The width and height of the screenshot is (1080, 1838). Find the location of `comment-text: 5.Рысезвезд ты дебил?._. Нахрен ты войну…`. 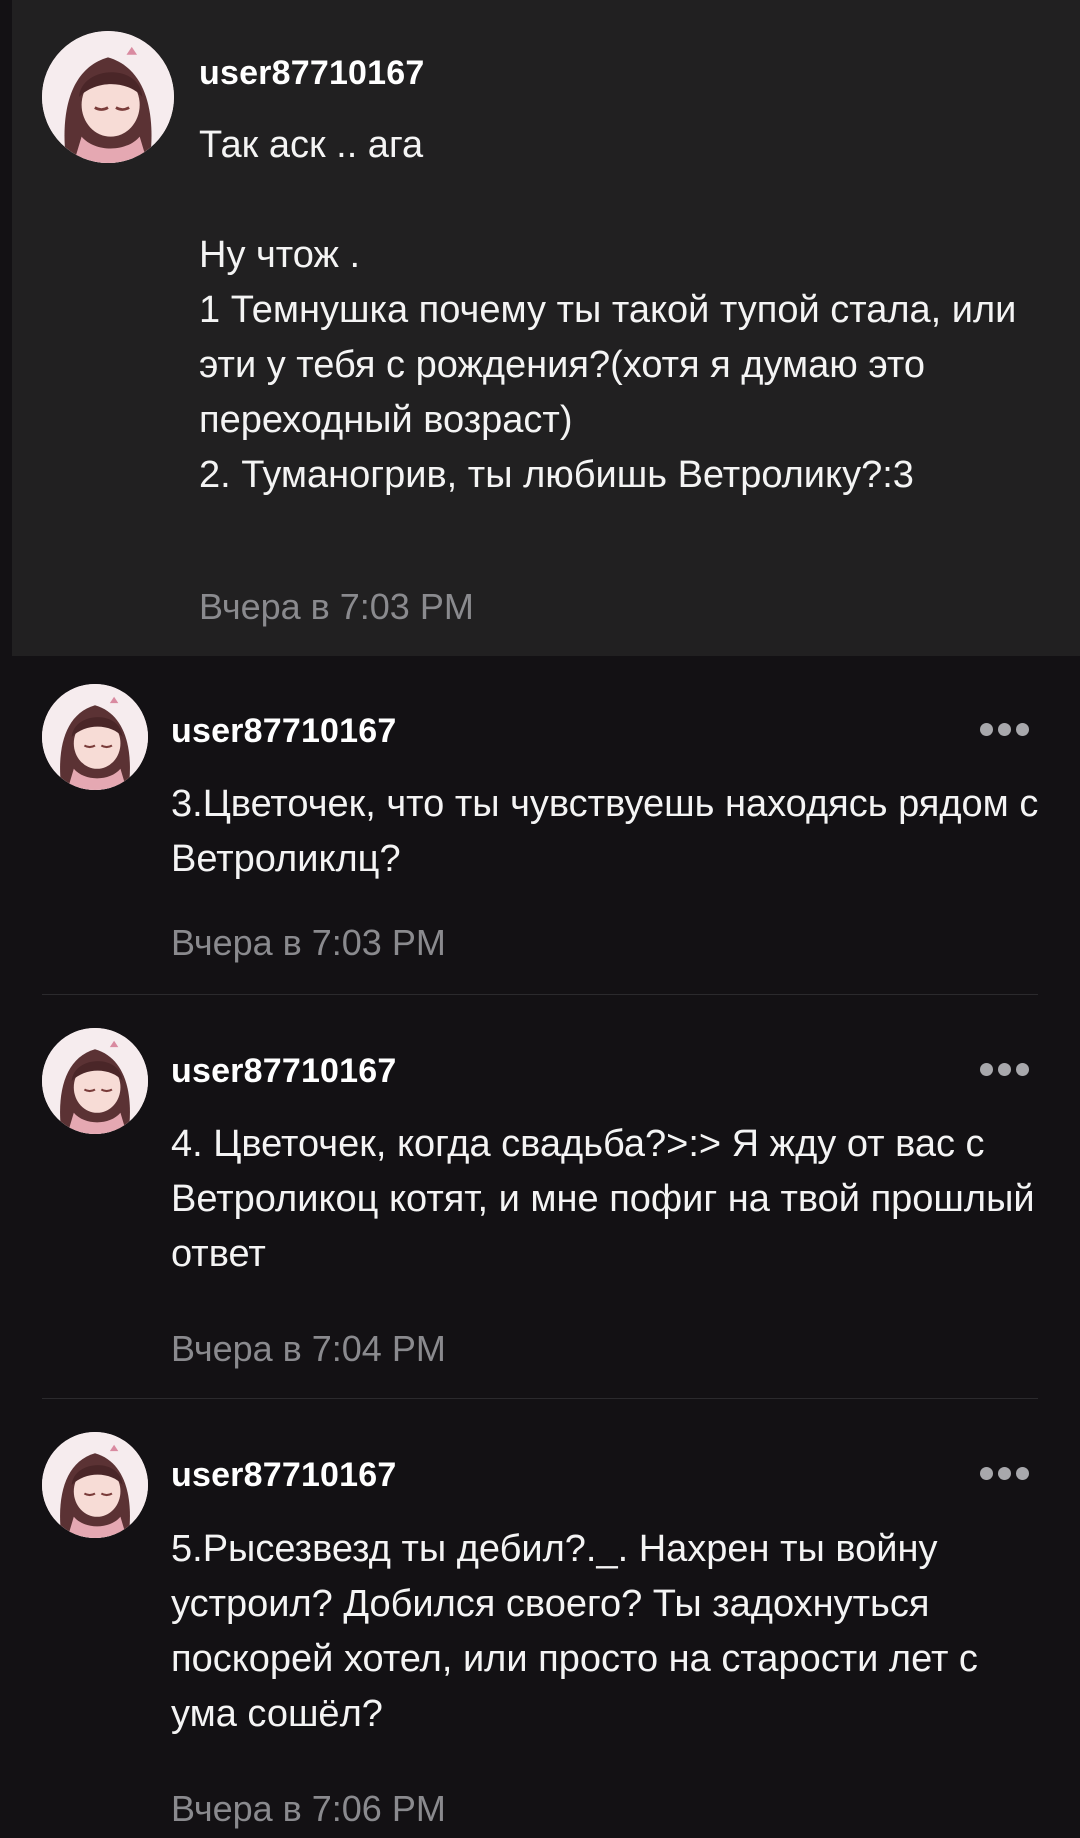

comment-text: 5.Рысезвезд ты дебил?._. Нахрен ты войну… is located at coordinates (574, 1631).